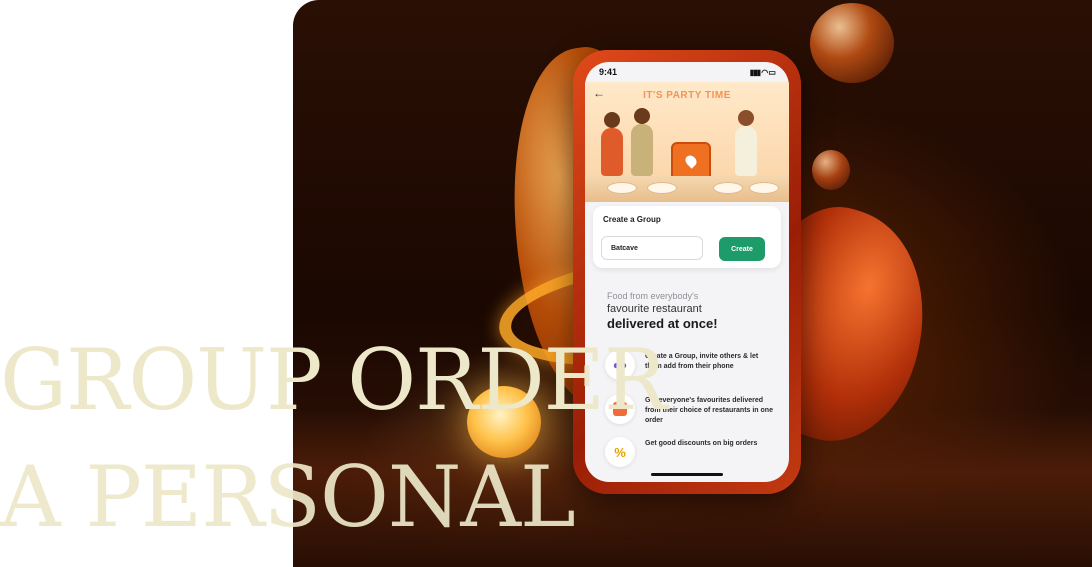 This screenshot has height=567, width=1092. What do you see at coordinates (632, 219) in the screenshot?
I see `create-group-title: Create a Group` at bounding box center [632, 219].